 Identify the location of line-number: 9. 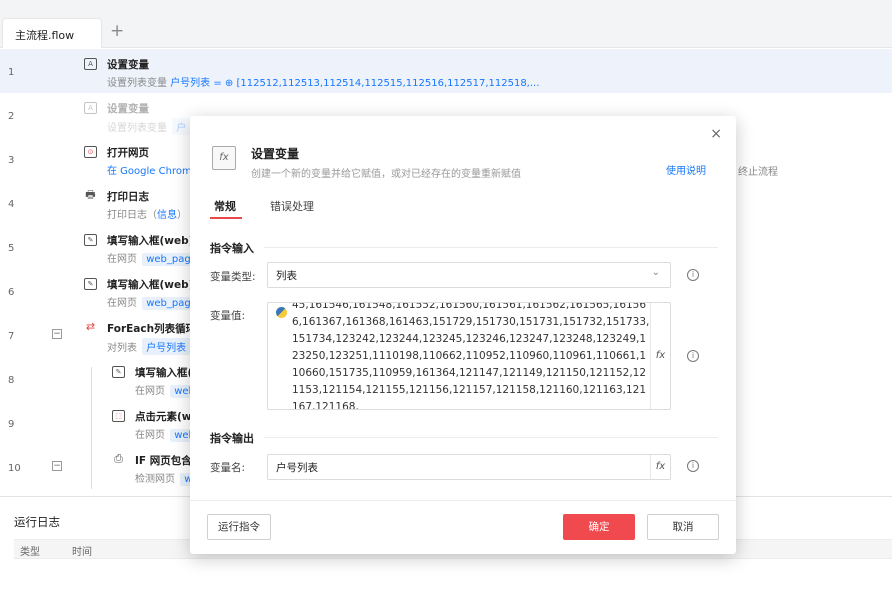
(11, 424).